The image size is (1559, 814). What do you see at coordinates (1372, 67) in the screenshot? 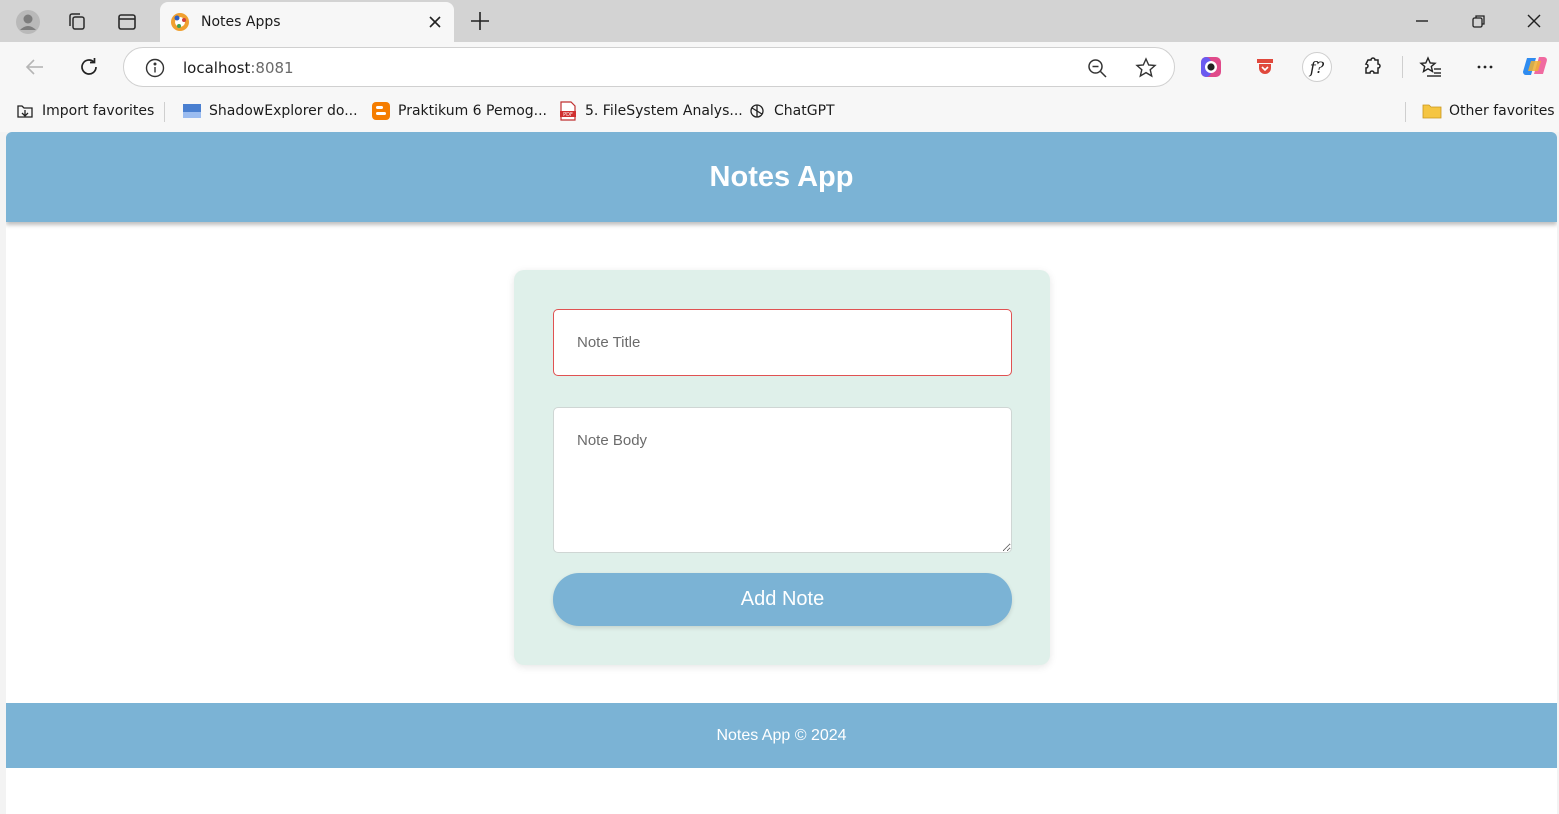
I see `extensions-icon` at bounding box center [1372, 67].